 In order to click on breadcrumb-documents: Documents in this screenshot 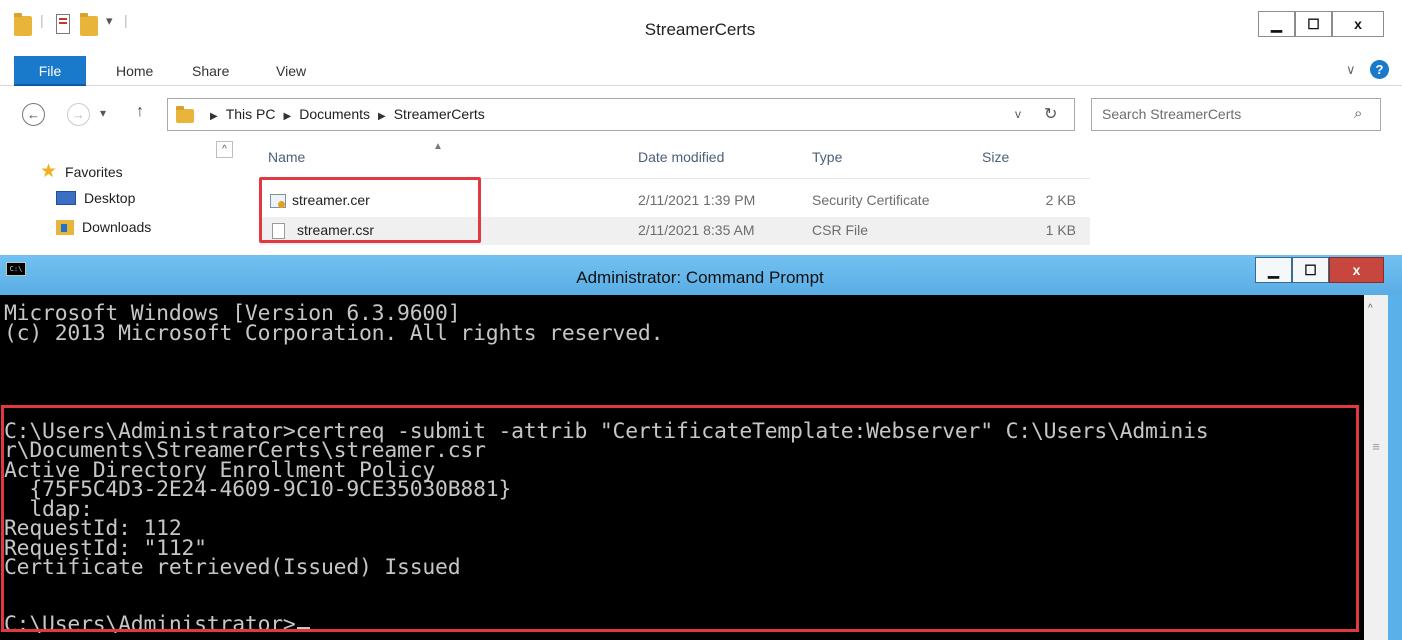, I will do `click(334, 114)`.